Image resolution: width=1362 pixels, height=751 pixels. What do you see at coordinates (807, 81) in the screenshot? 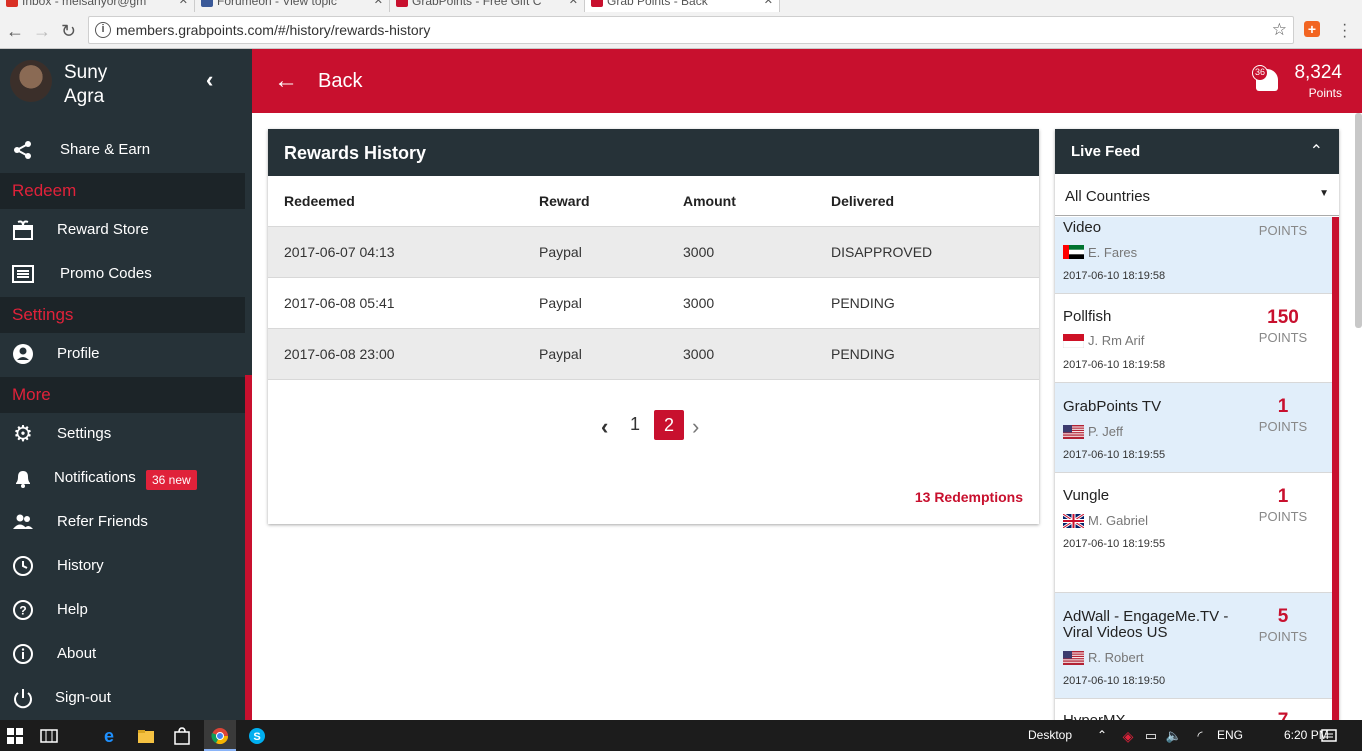
I see `top-bar: ← Back 36 8,324 Points` at bounding box center [807, 81].